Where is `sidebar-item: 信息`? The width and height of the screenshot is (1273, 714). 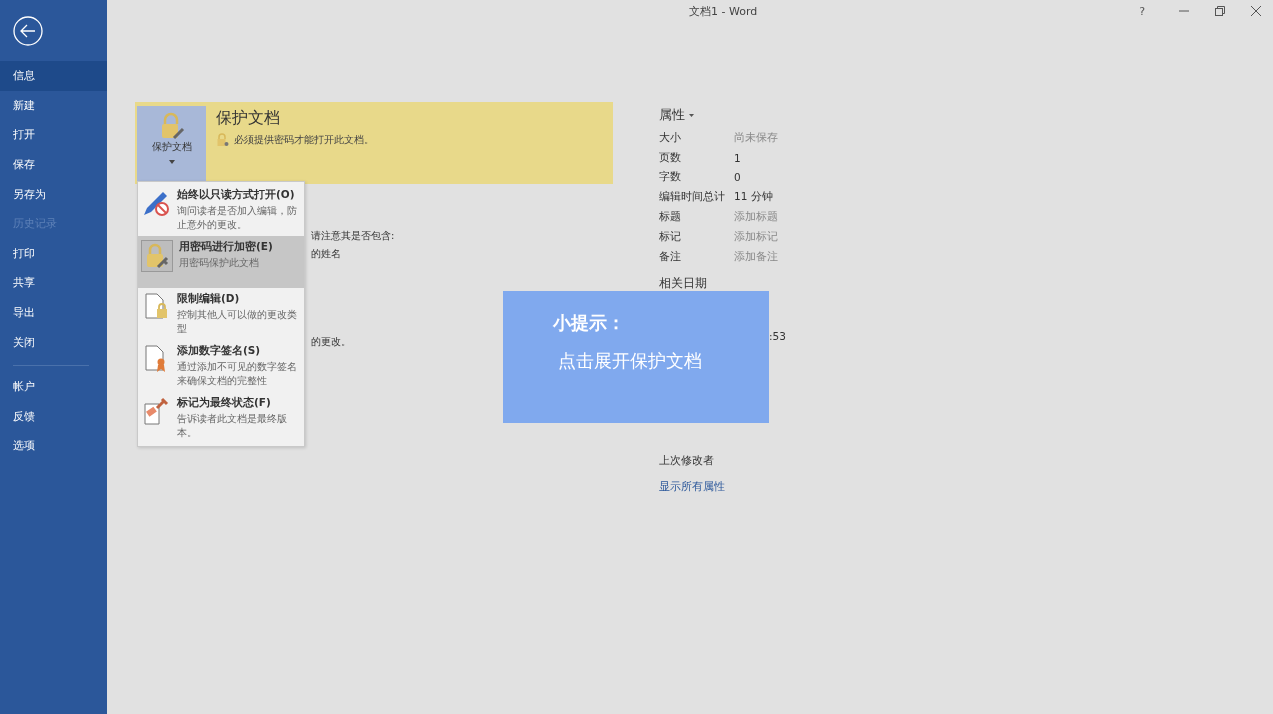
sidebar-item: 信息 is located at coordinates (53, 76).